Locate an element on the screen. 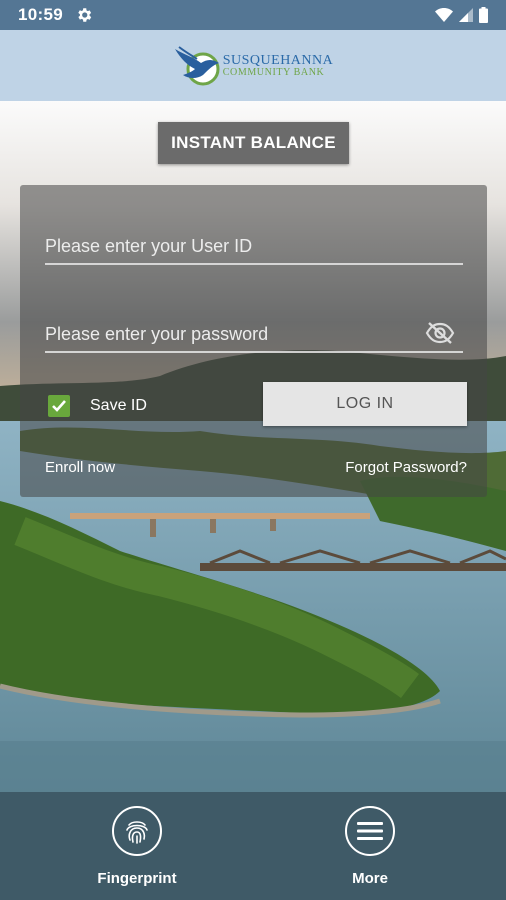 This screenshot has height=900, width=506. forgot-password-link: Forgot Password? is located at coordinates (406, 467).